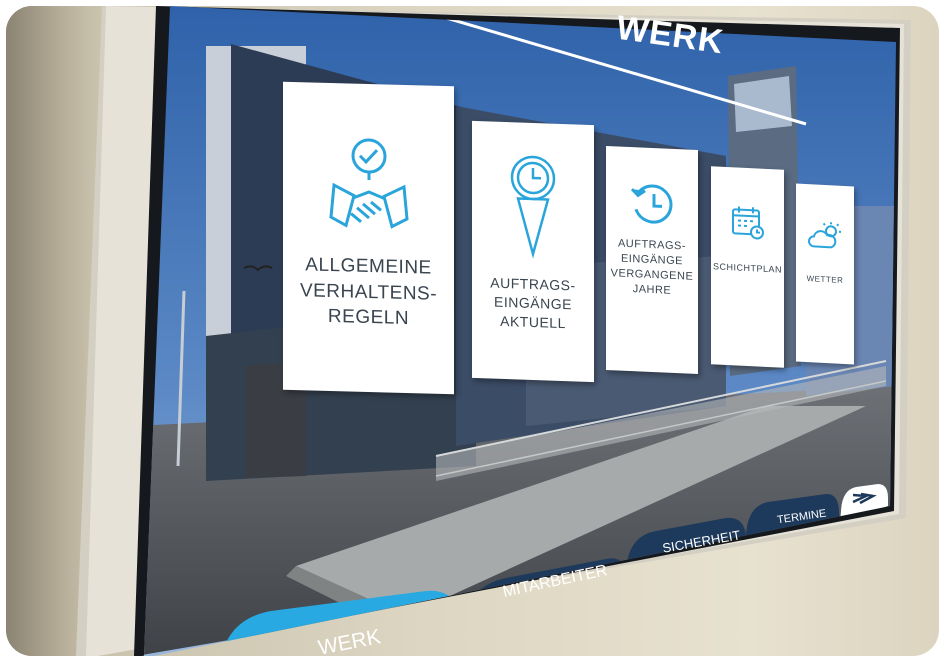 The image size is (945, 662). What do you see at coordinates (652, 267) in the screenshot?
I see `tile-label: AUFTRAGS- EINGÄNGE VERGANGENE JAHRE` at bounding box center [652, 267].